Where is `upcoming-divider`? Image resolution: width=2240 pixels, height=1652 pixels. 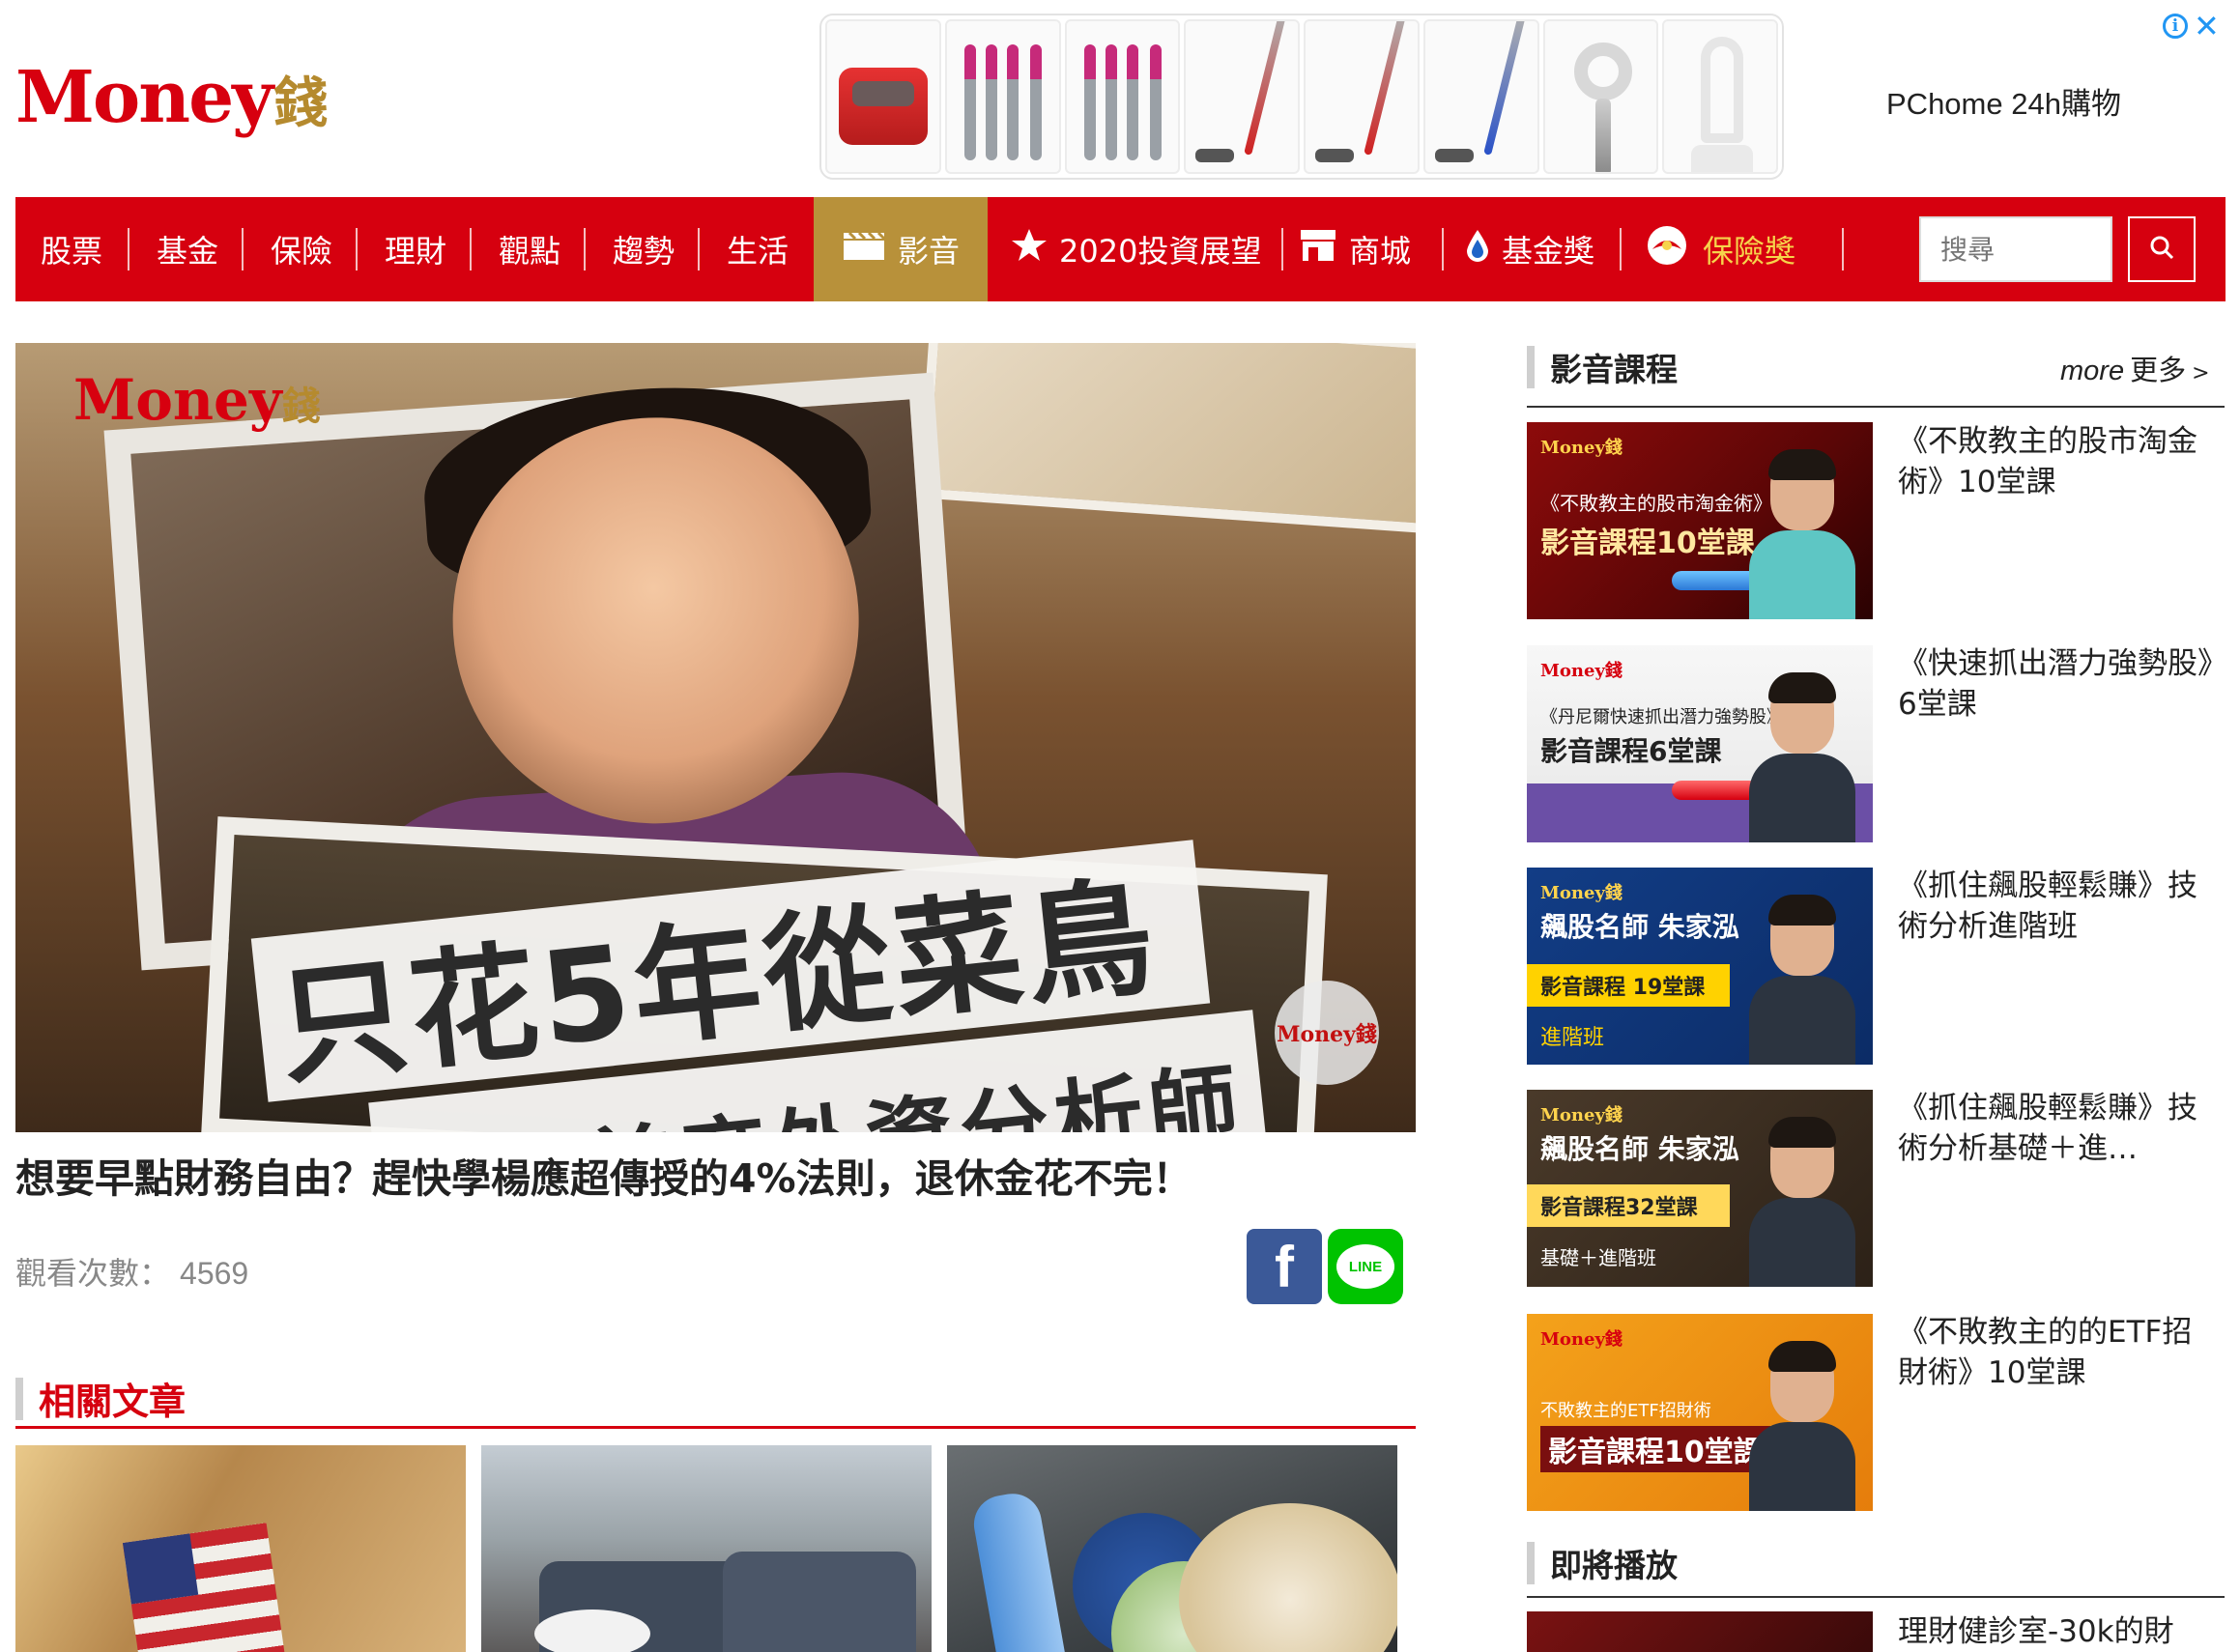
upcoming-divider is located at coordinates (1876, 1597).